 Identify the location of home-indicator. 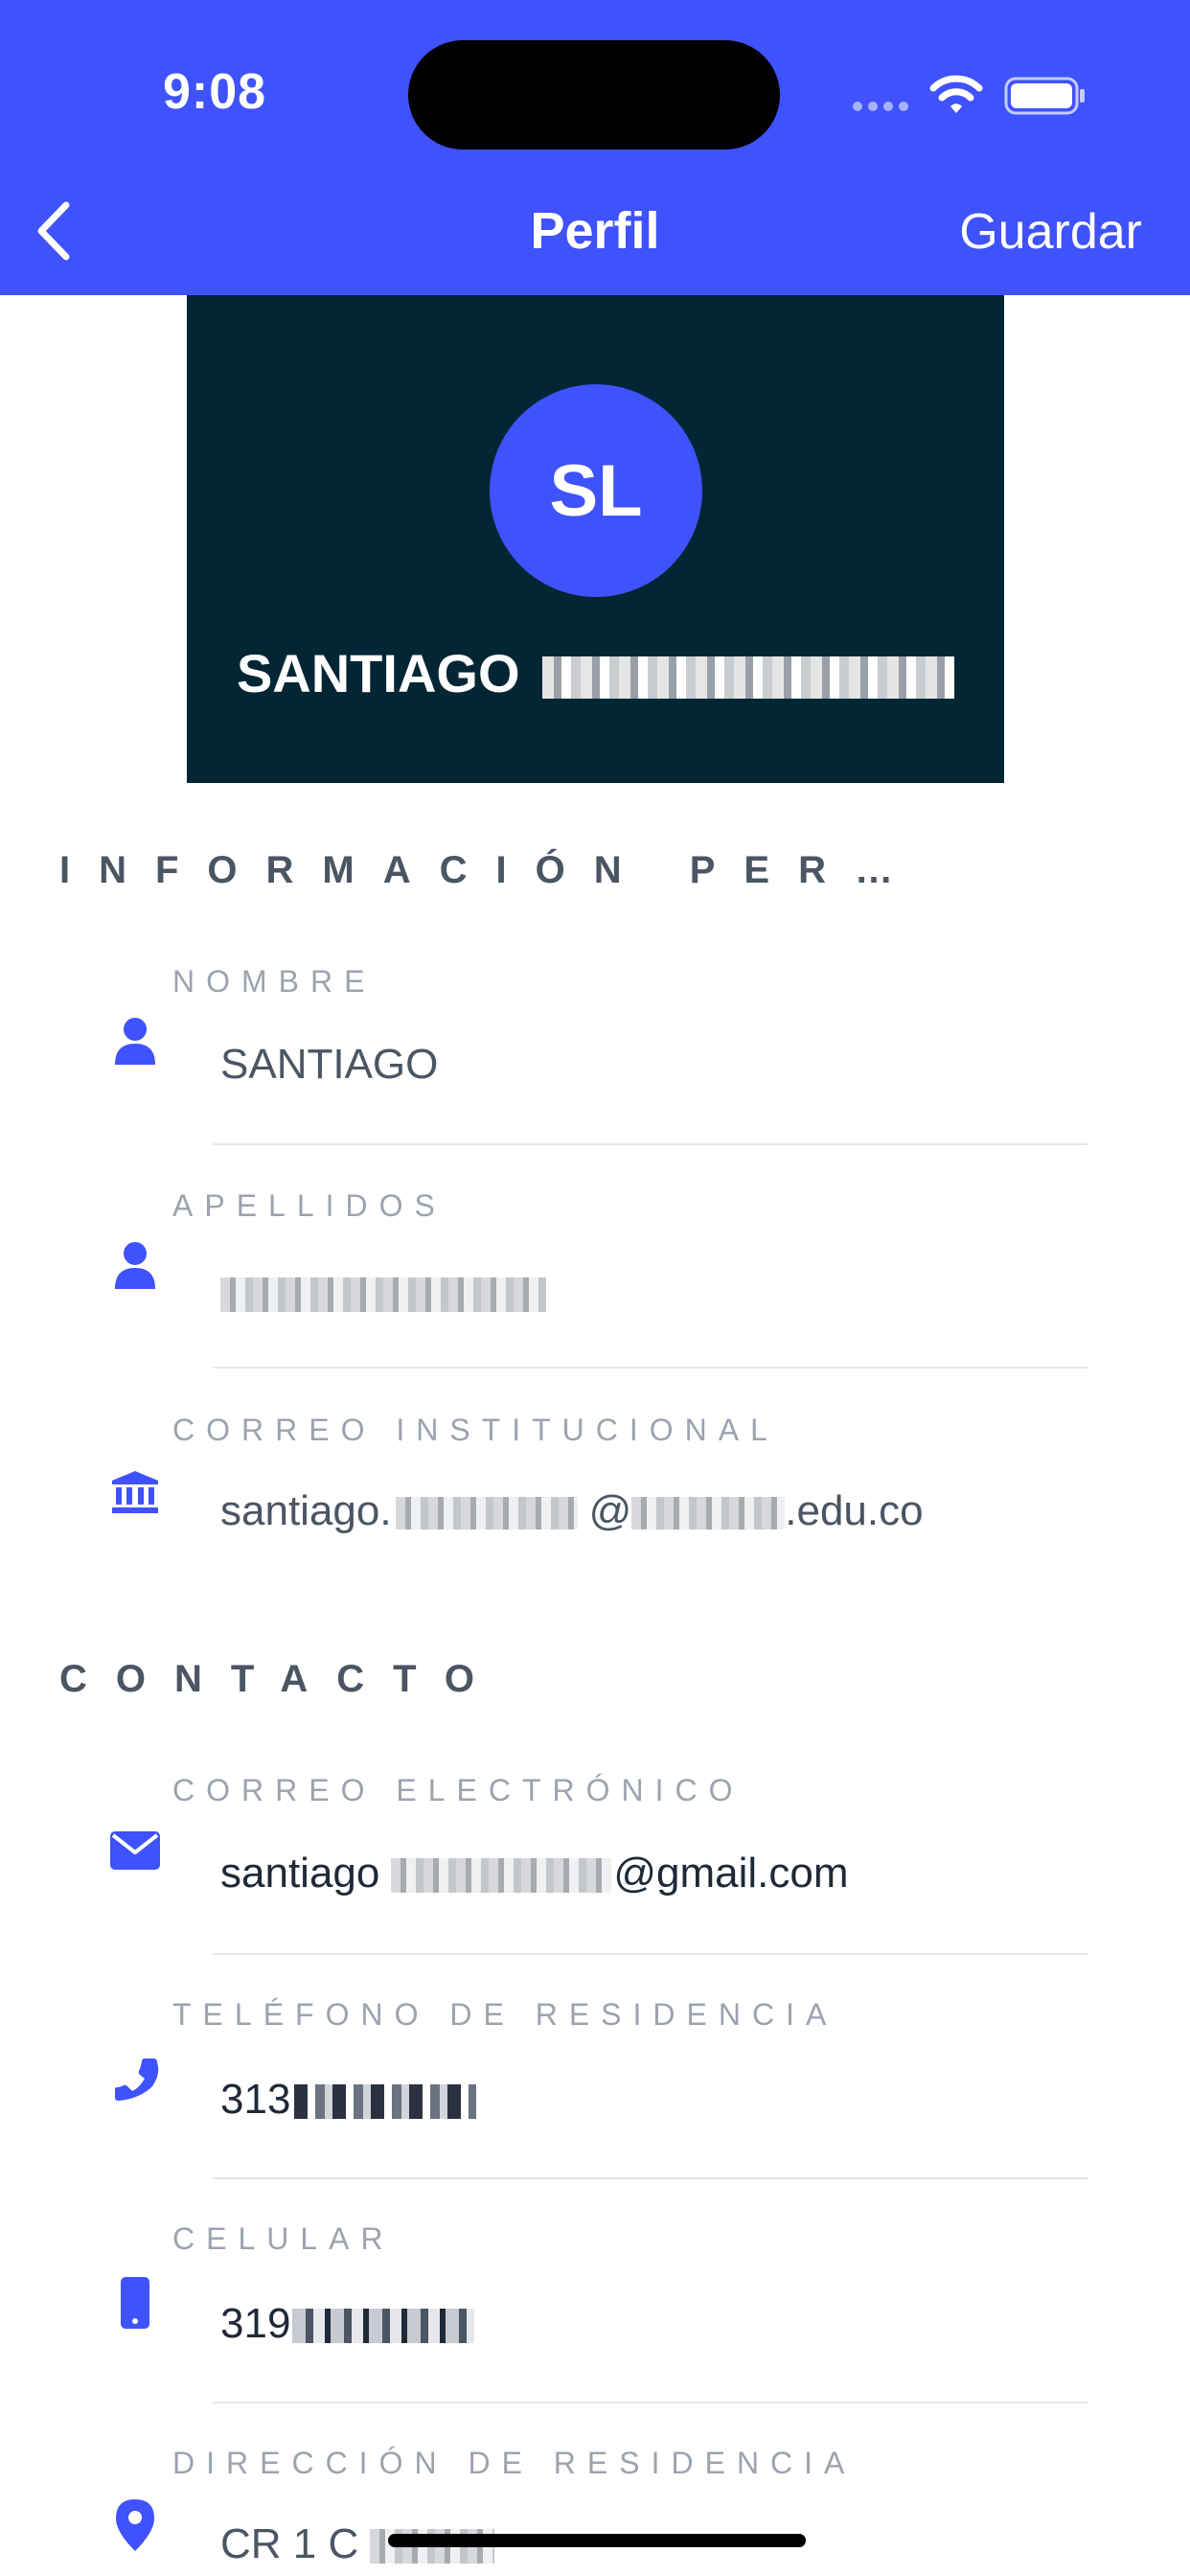
(597, 2540).